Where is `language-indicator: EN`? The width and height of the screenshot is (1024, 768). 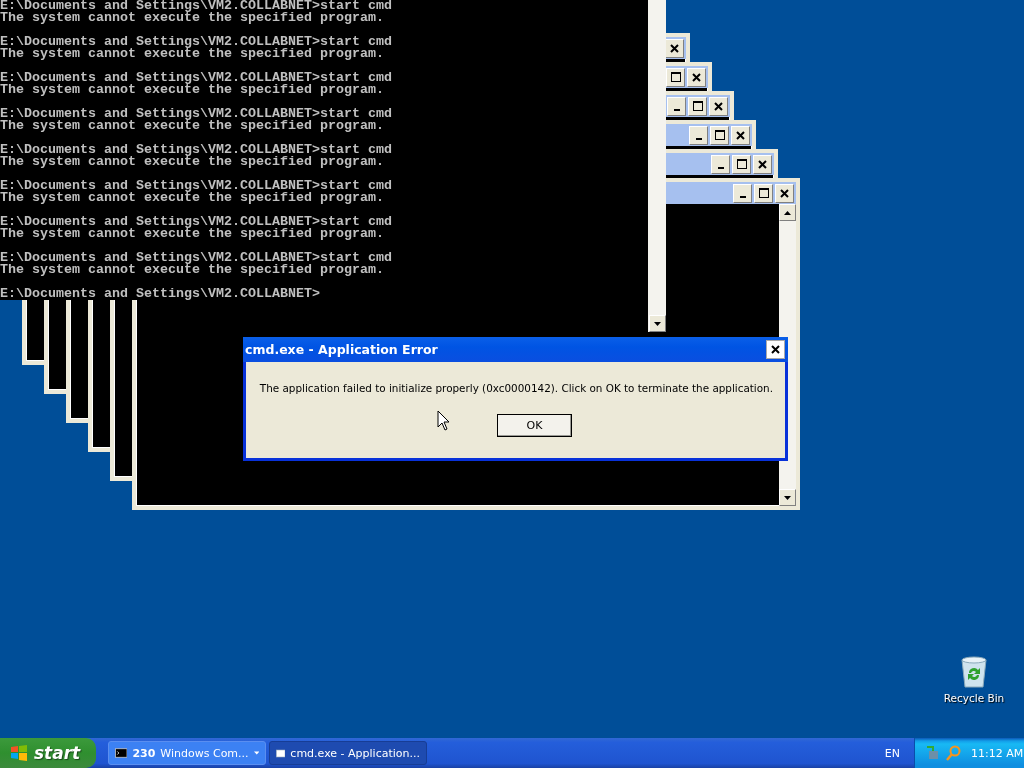
language-indicator: EN is located at coordinates (899, 753).